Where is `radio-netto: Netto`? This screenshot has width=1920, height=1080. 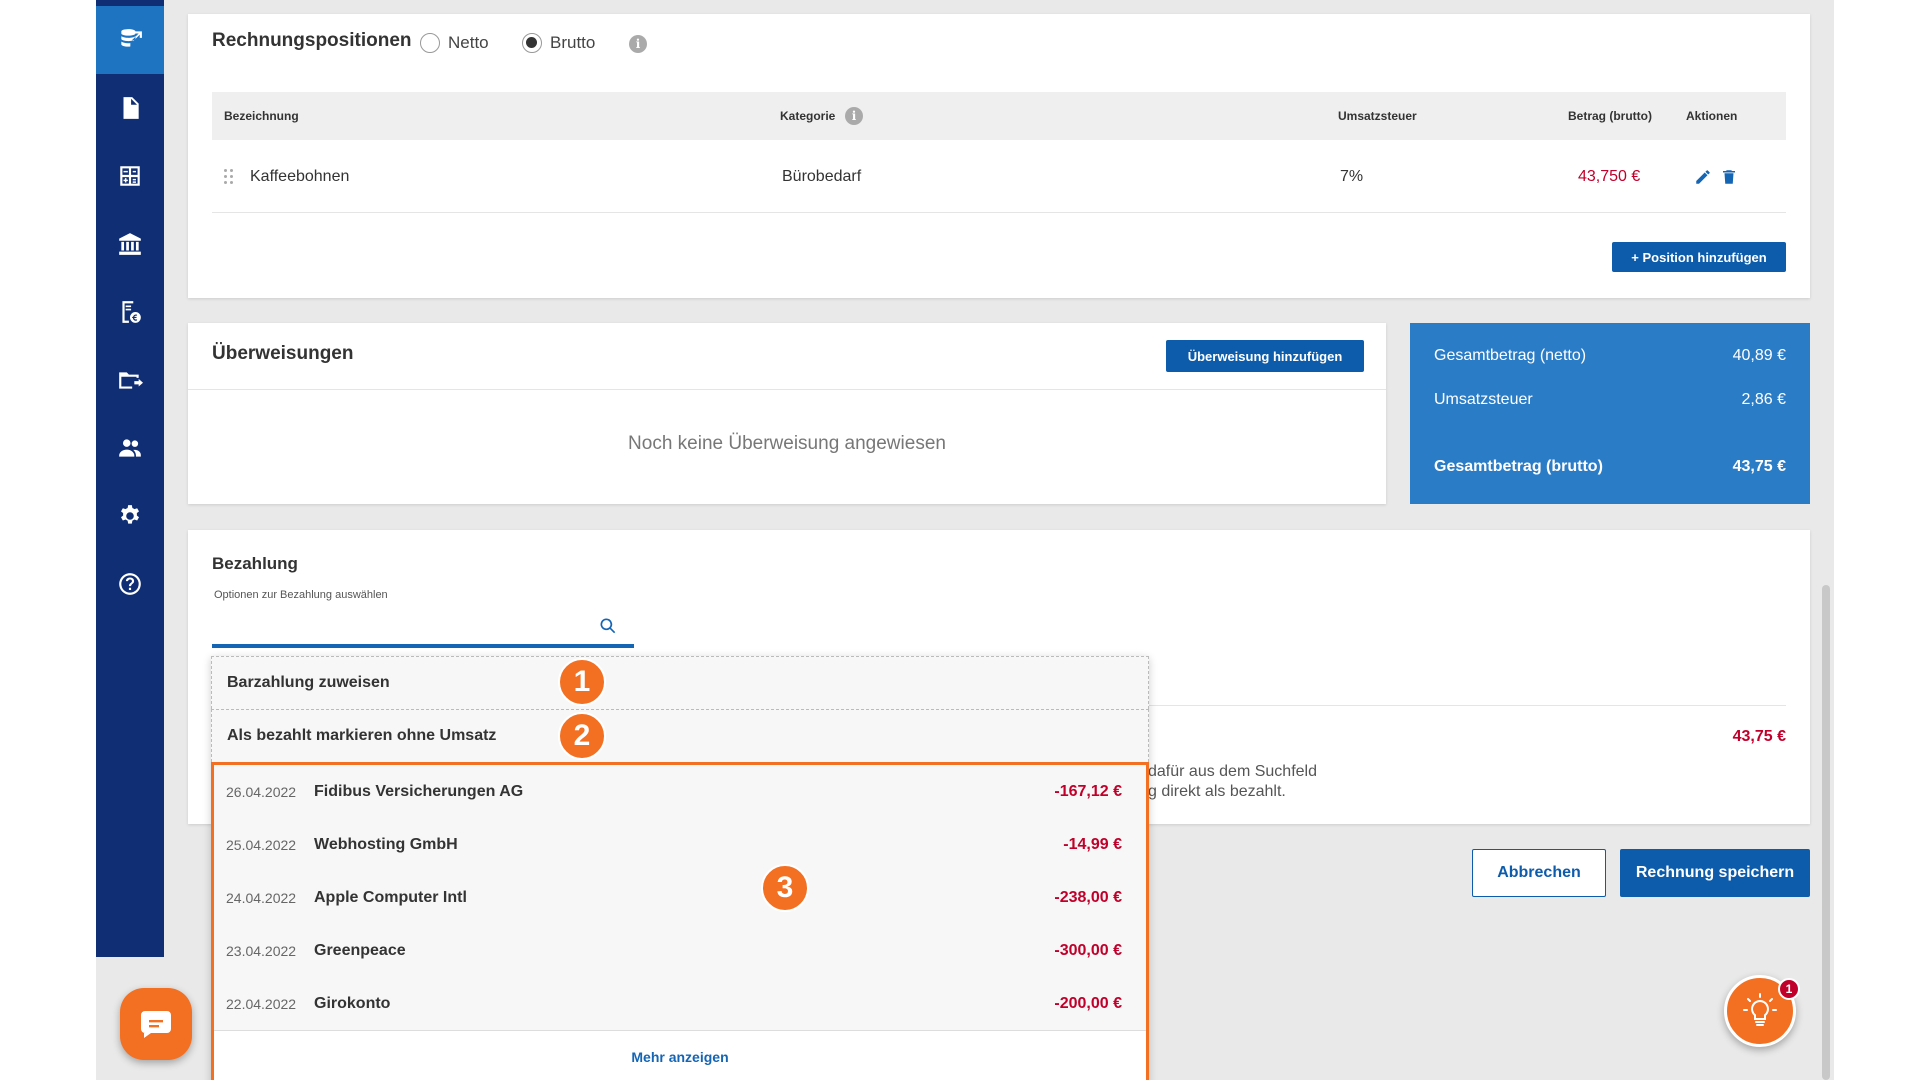 radio-netto: Netto is located at coordinates (454, 43).